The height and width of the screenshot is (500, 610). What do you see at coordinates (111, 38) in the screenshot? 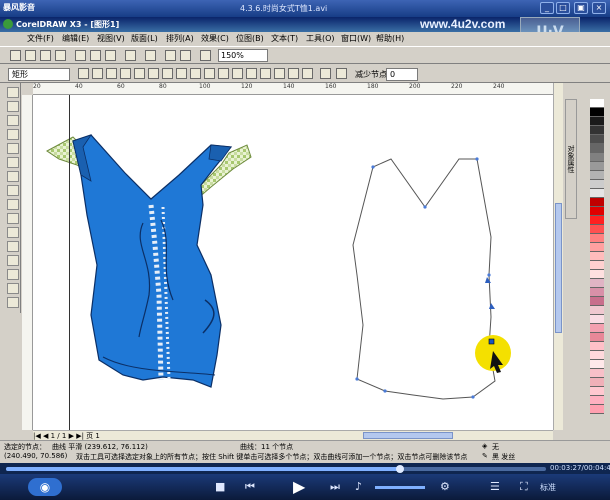
I see `menu-view: 视图(V)` at bounding box center [111, 38].